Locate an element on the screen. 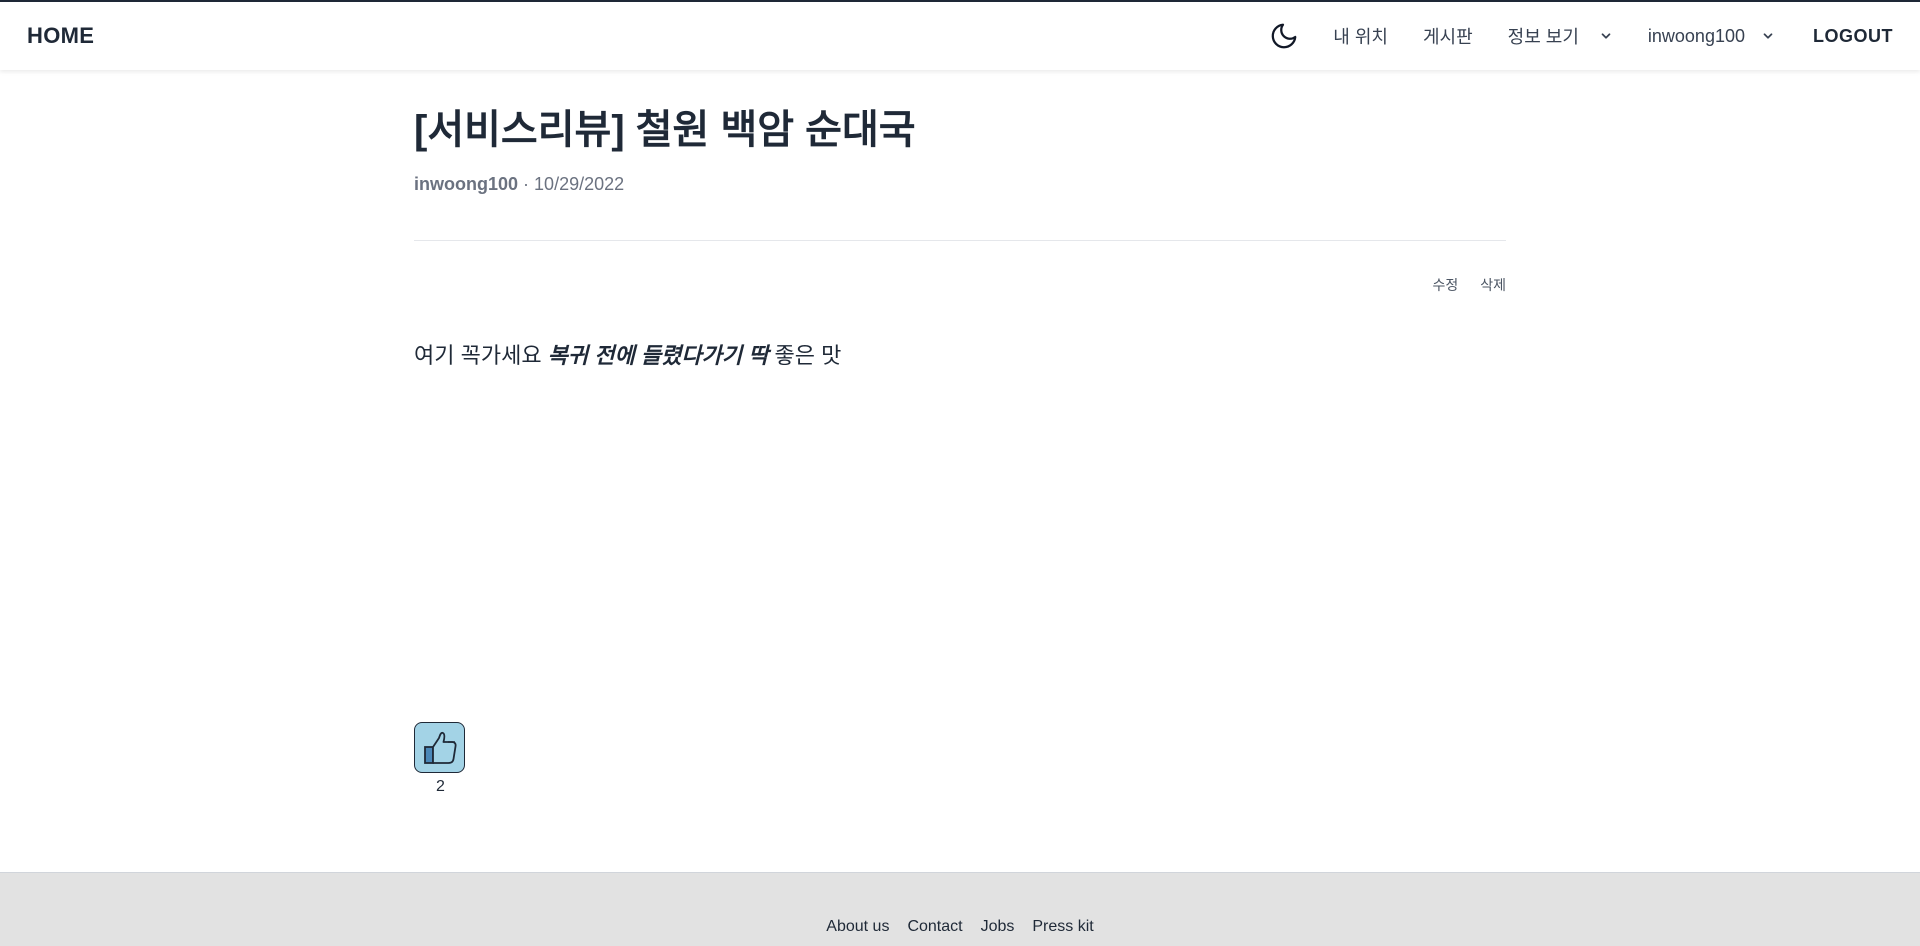 The height and width of the screenshot is (946, 1920). divider is located at coordinates (960, 240).